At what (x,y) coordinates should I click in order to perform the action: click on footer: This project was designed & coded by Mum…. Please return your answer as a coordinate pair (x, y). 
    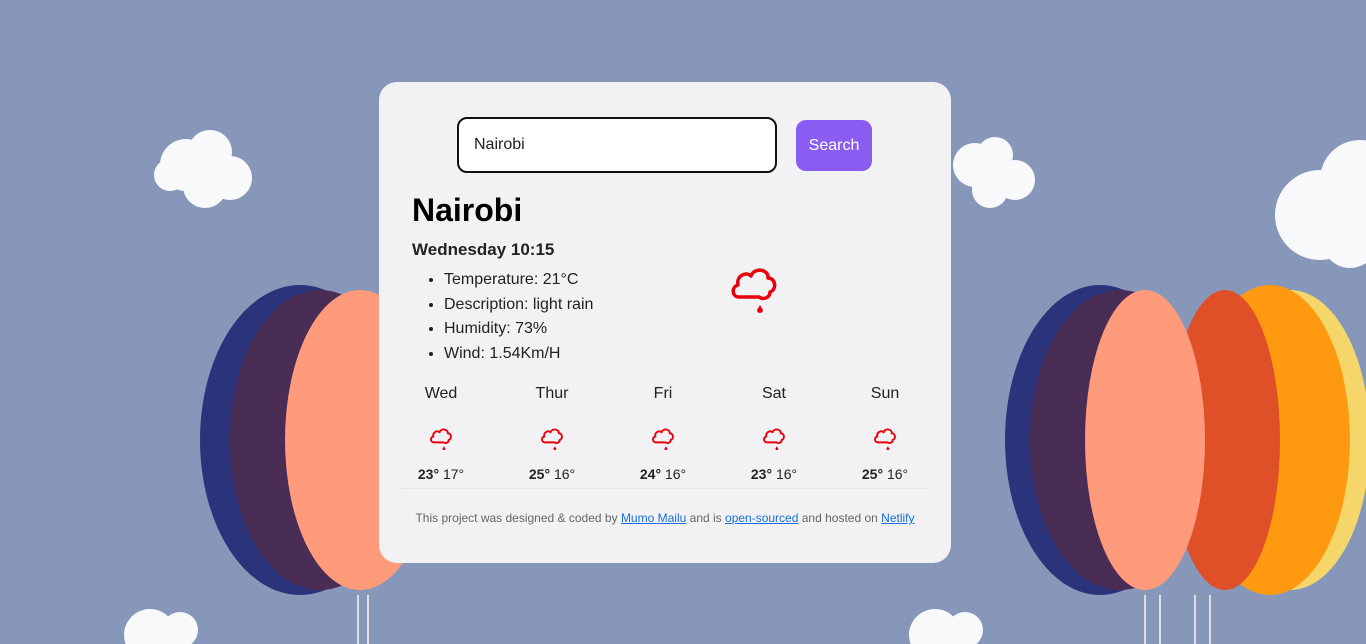
    Looking at the image, I should click on (665, 518).